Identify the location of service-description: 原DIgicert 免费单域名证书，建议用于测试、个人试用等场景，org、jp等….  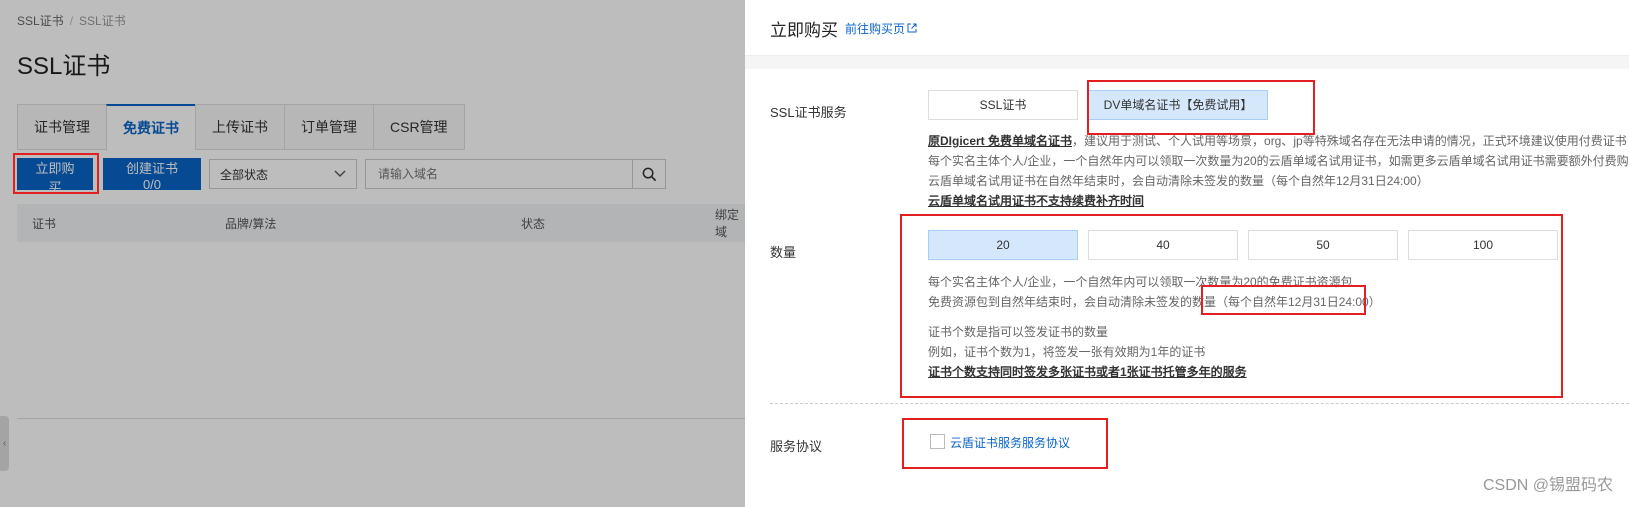
(1278, 171).